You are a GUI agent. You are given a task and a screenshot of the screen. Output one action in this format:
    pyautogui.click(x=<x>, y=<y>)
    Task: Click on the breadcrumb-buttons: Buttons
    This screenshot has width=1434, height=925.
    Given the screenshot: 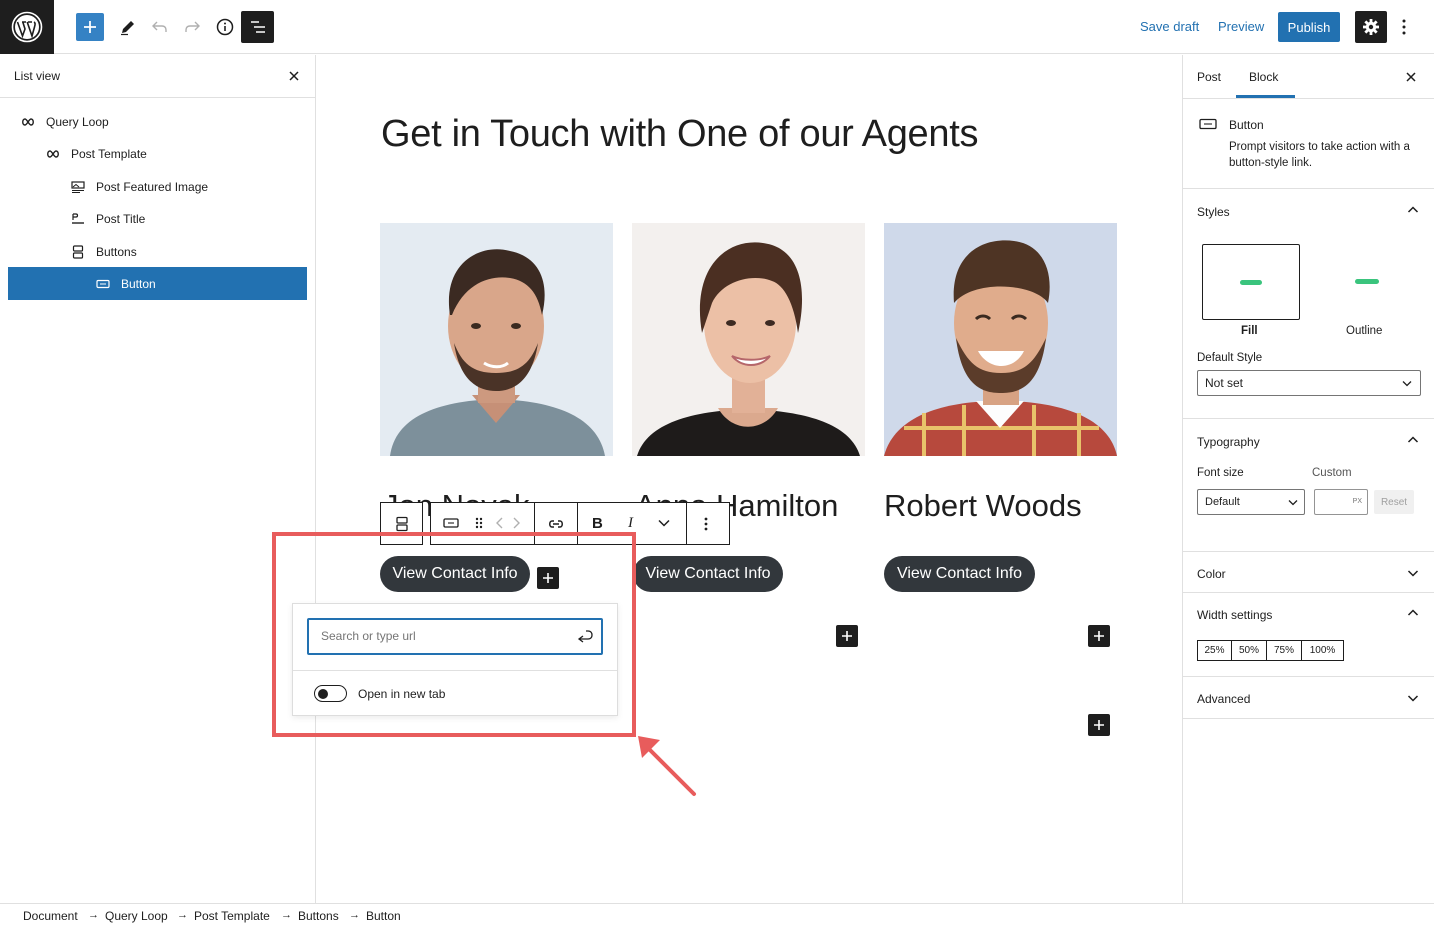 What is the action you would take?
    pyautogui.click(x=318, y=916)
    